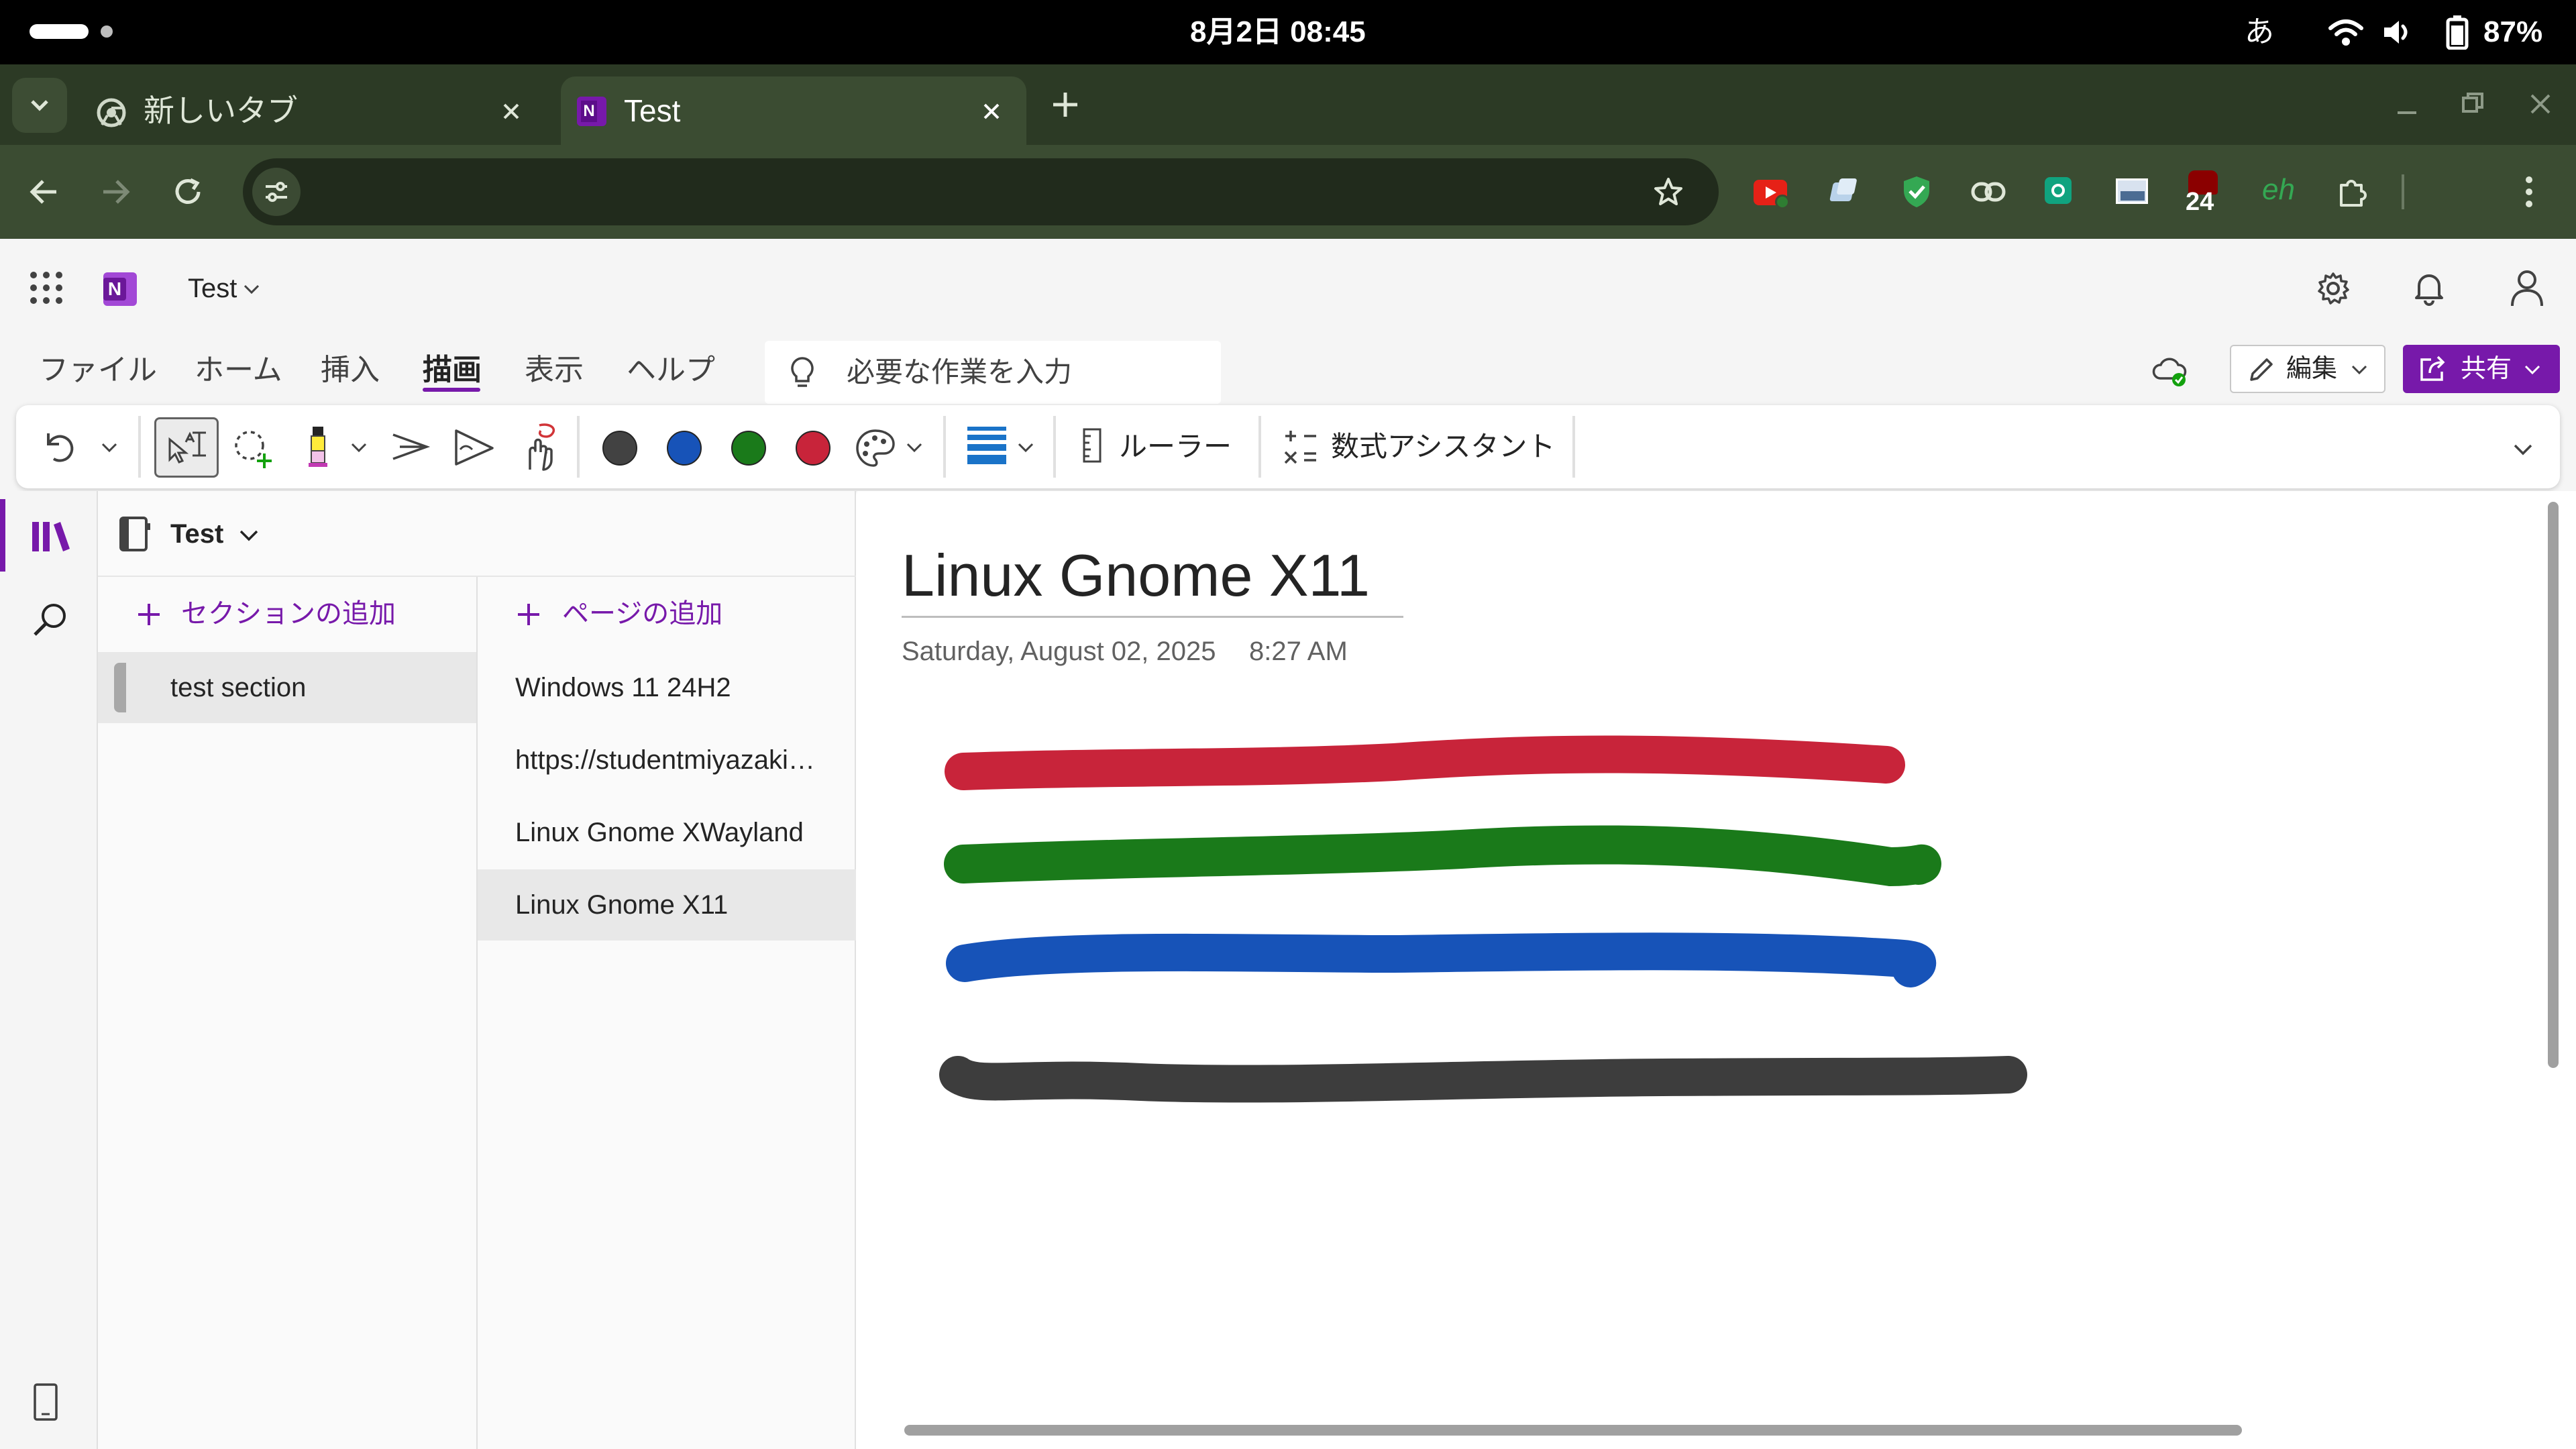 Image resolution: width=2576 pixels, height=1449 pixels. What do you see at coordinates (554, 370) in the screenshot?
I see `tab-view: 表示` at bounding box center [554, 370].